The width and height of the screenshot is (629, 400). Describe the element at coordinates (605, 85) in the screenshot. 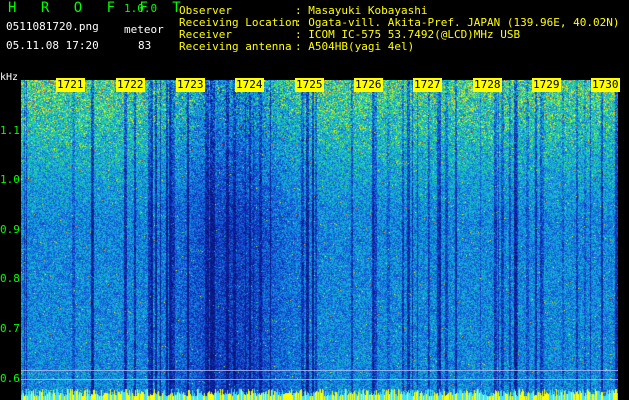

I see `time-tick-label: 1730` at that location.